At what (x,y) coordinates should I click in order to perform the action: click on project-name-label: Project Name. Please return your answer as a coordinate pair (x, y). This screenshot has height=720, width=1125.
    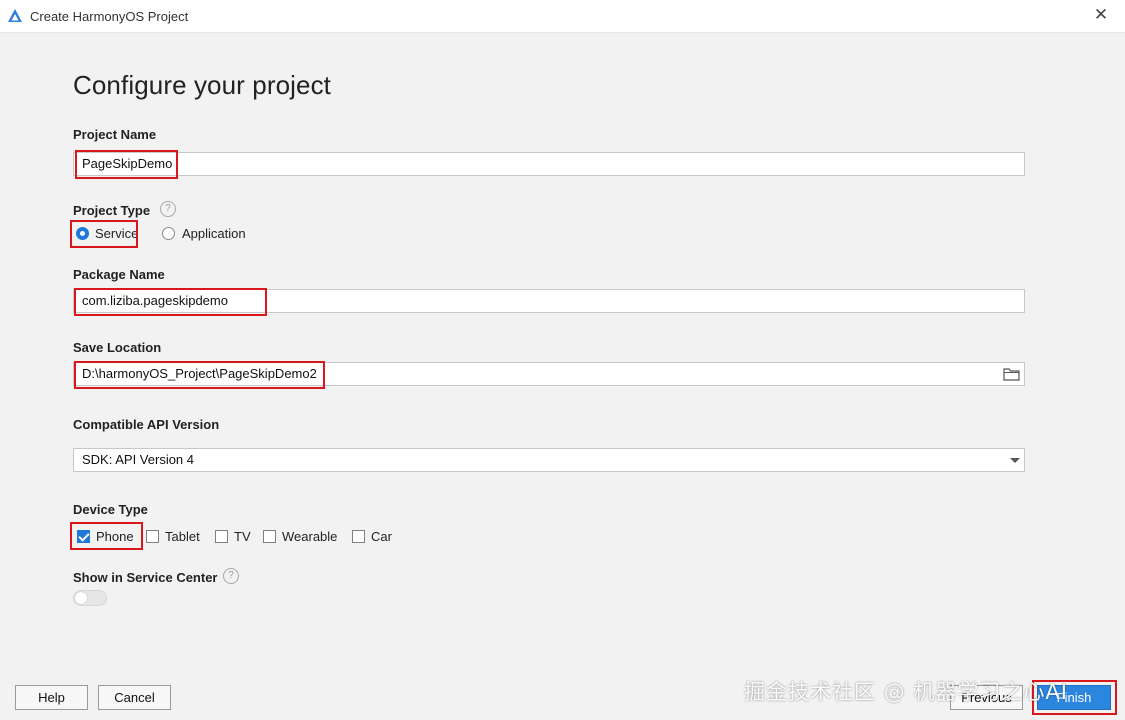
    Looking at the image, I should click on (115, 134).